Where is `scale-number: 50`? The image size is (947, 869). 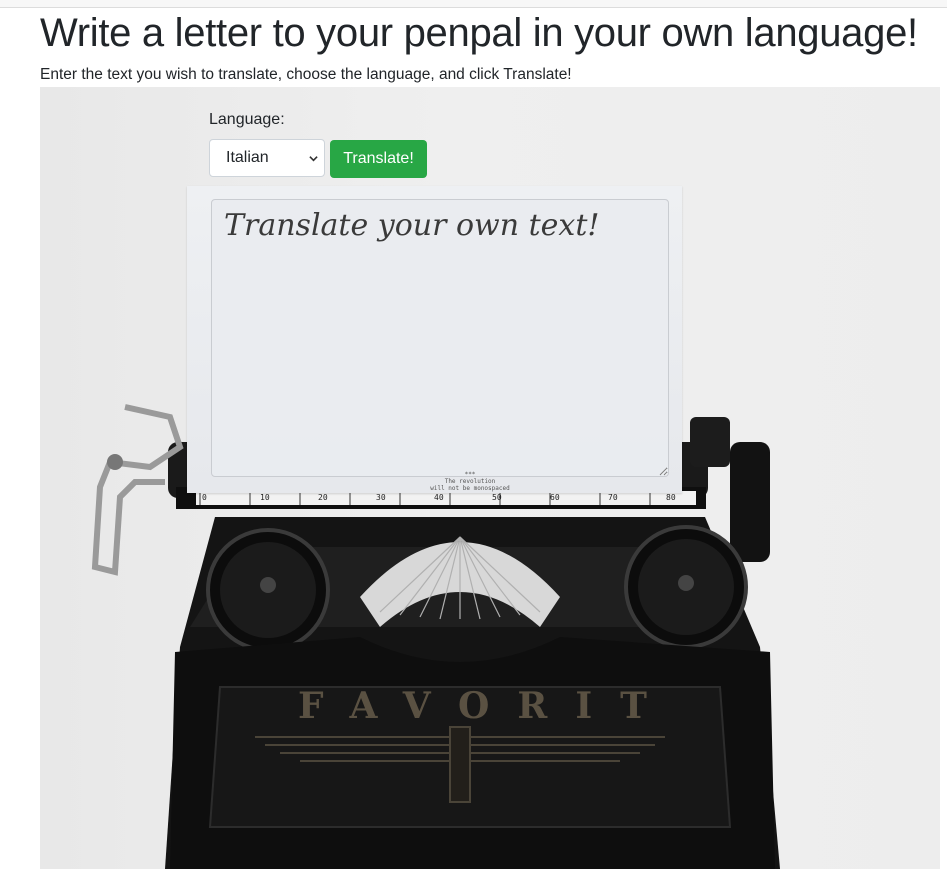
scale-number: 50 is located at coordinates (497, 497).